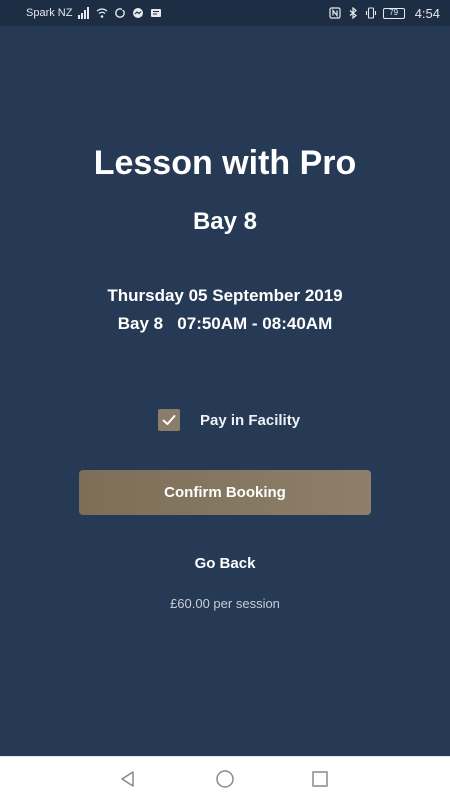  Describe the element at coordinates (225, 563) in the screenshot. I see `go-back-link: Go Back` at that location.